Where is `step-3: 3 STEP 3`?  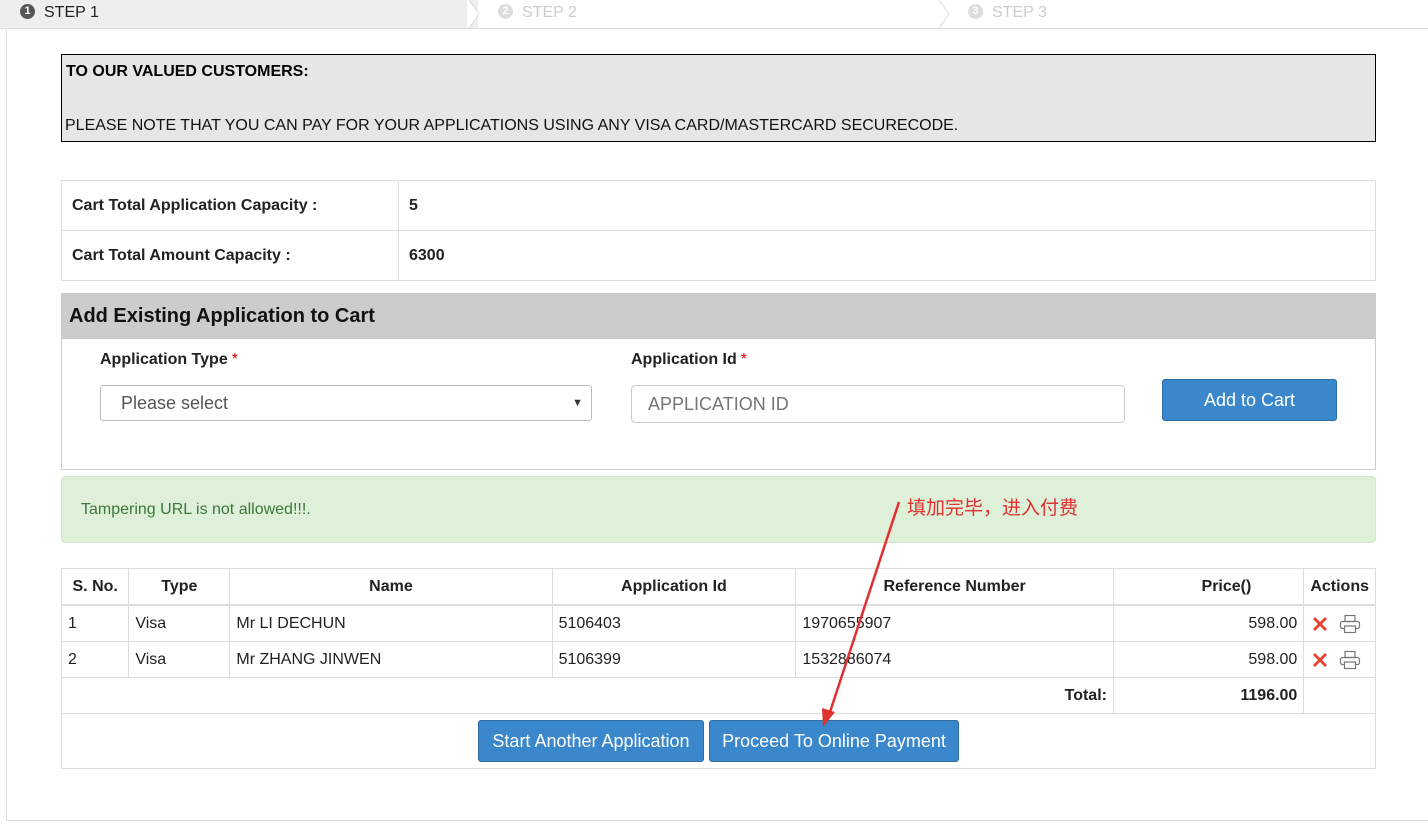
step-3: 3 STEP 3 is located at coordinates (1188, 14).